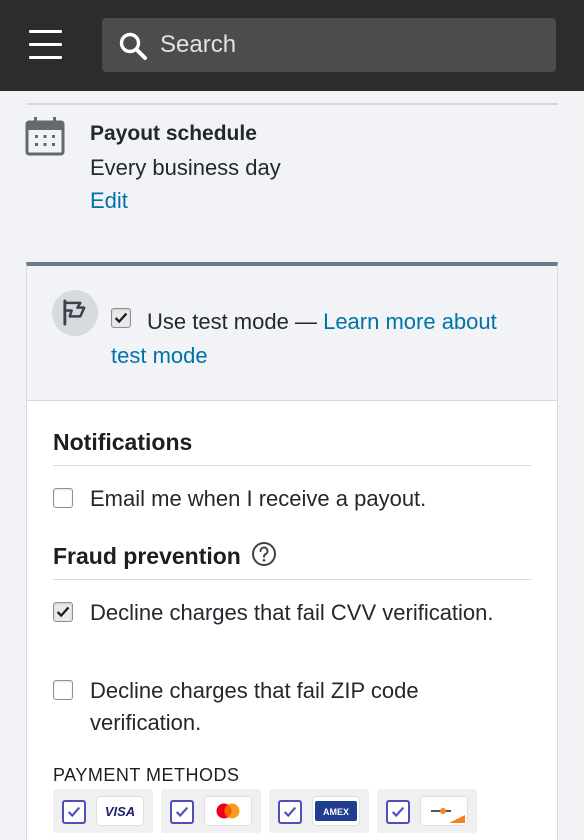 This screenshot has width=584, height=840. What do you see at coordinates (109, 201) in the screenshot?
I see `payout-edit-link: Edit` at bounding box center [109, 201].